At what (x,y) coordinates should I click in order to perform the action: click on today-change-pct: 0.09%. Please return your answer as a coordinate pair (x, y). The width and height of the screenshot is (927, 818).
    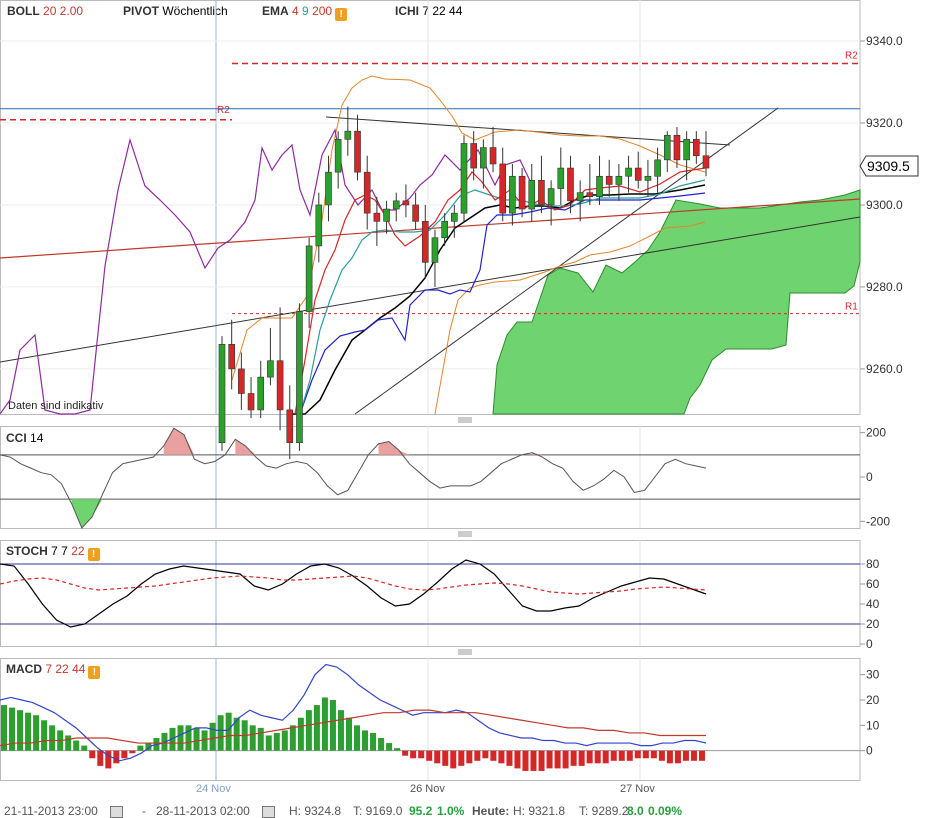
    Looking at the image, I should click on (665, 811).